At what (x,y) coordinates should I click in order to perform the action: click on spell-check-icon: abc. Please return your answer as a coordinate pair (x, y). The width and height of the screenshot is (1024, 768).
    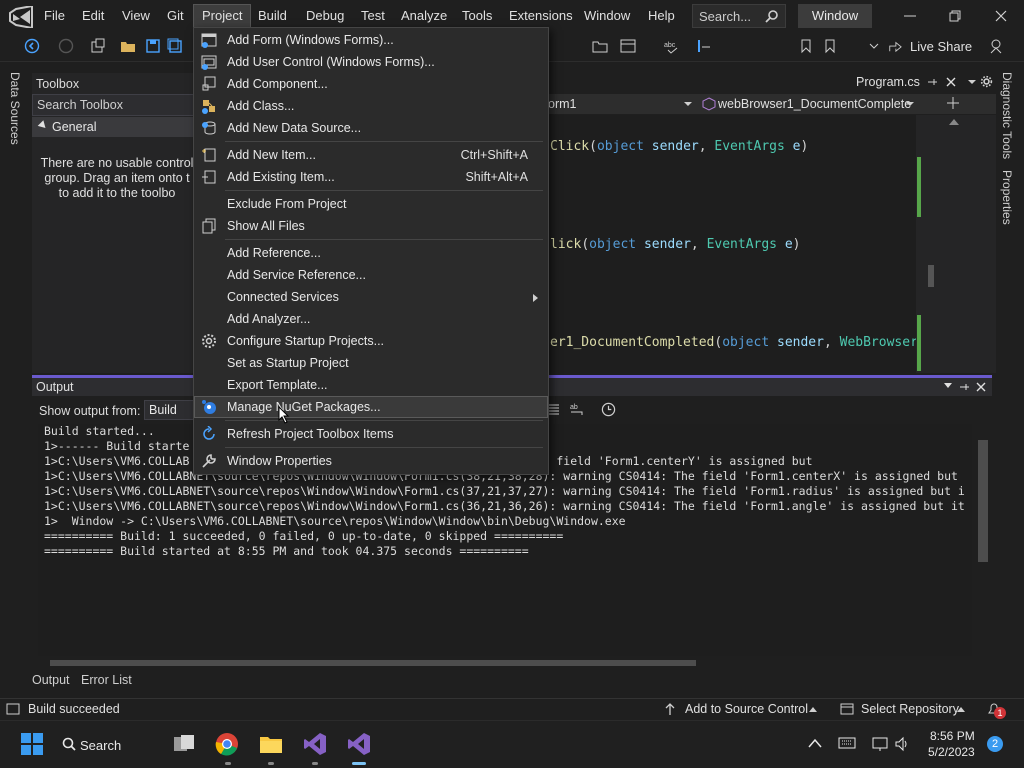
    Looking at the image, I should click on (672, 46).